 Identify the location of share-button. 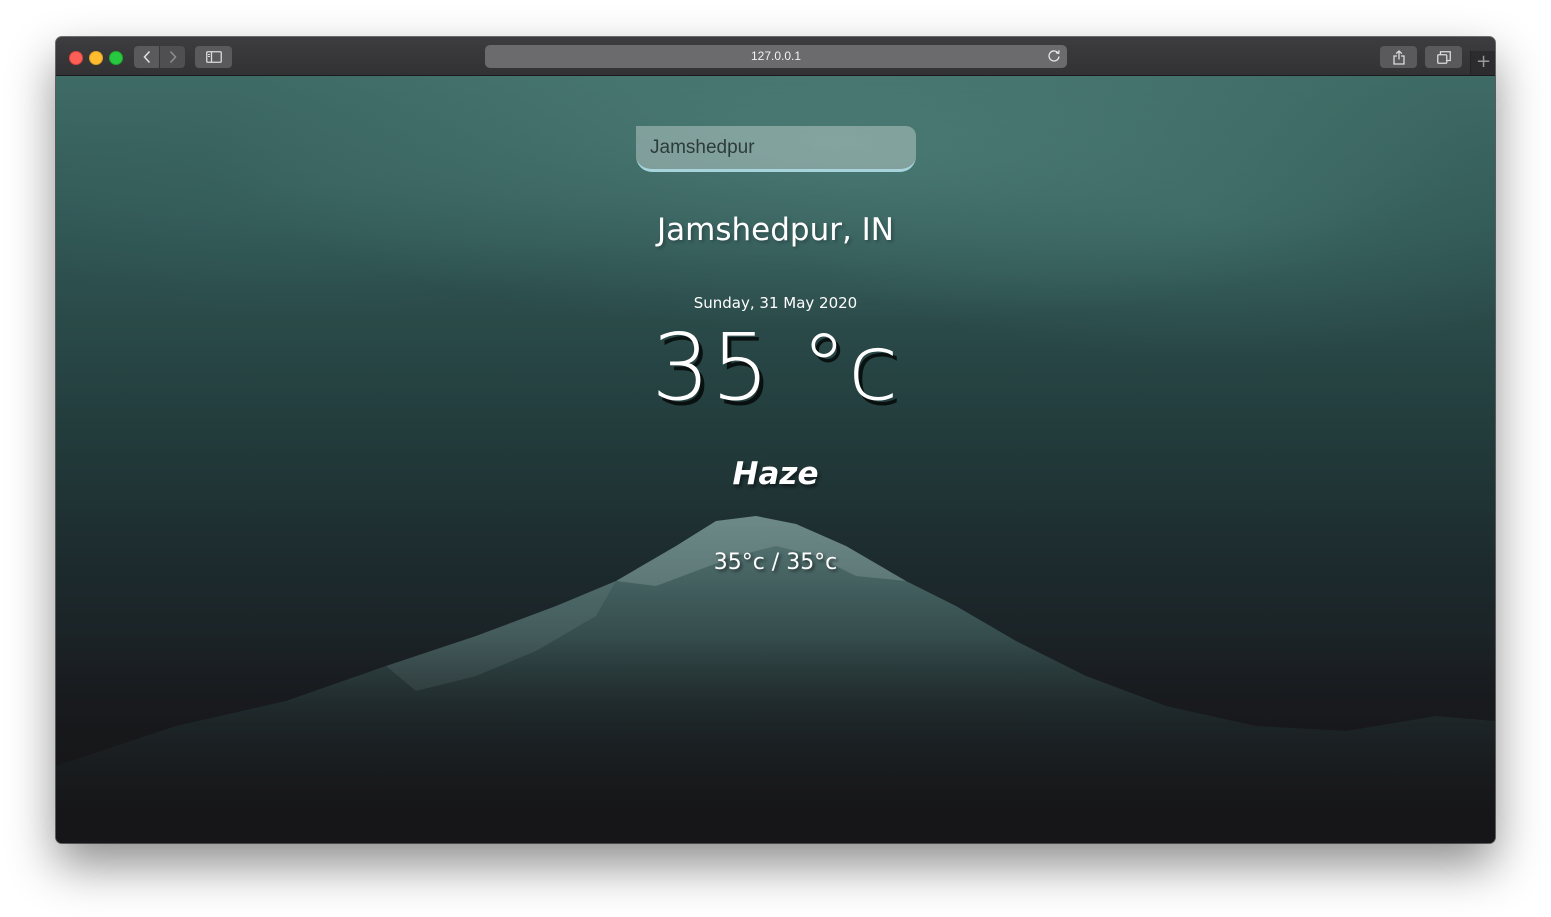
(1398, 57).